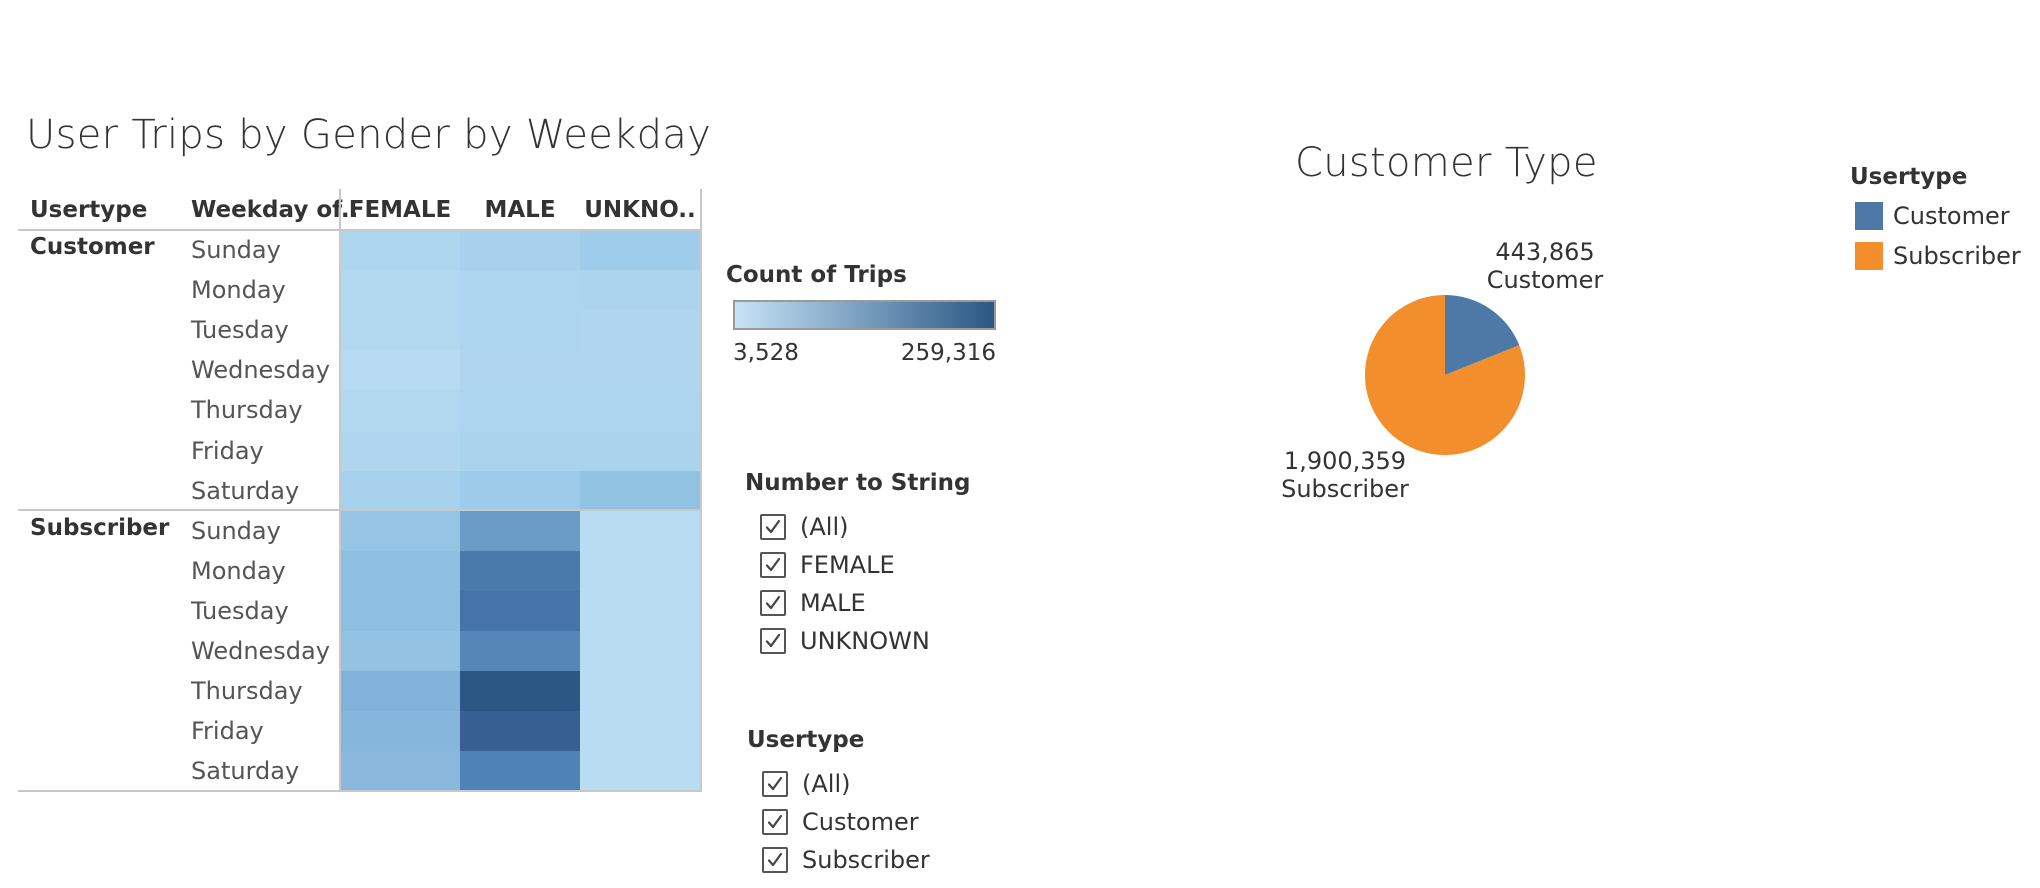 This screenshot has height=888, width=2040. I want to click on pie-label-customer: 443,865 Customer, so click(1545, 266).